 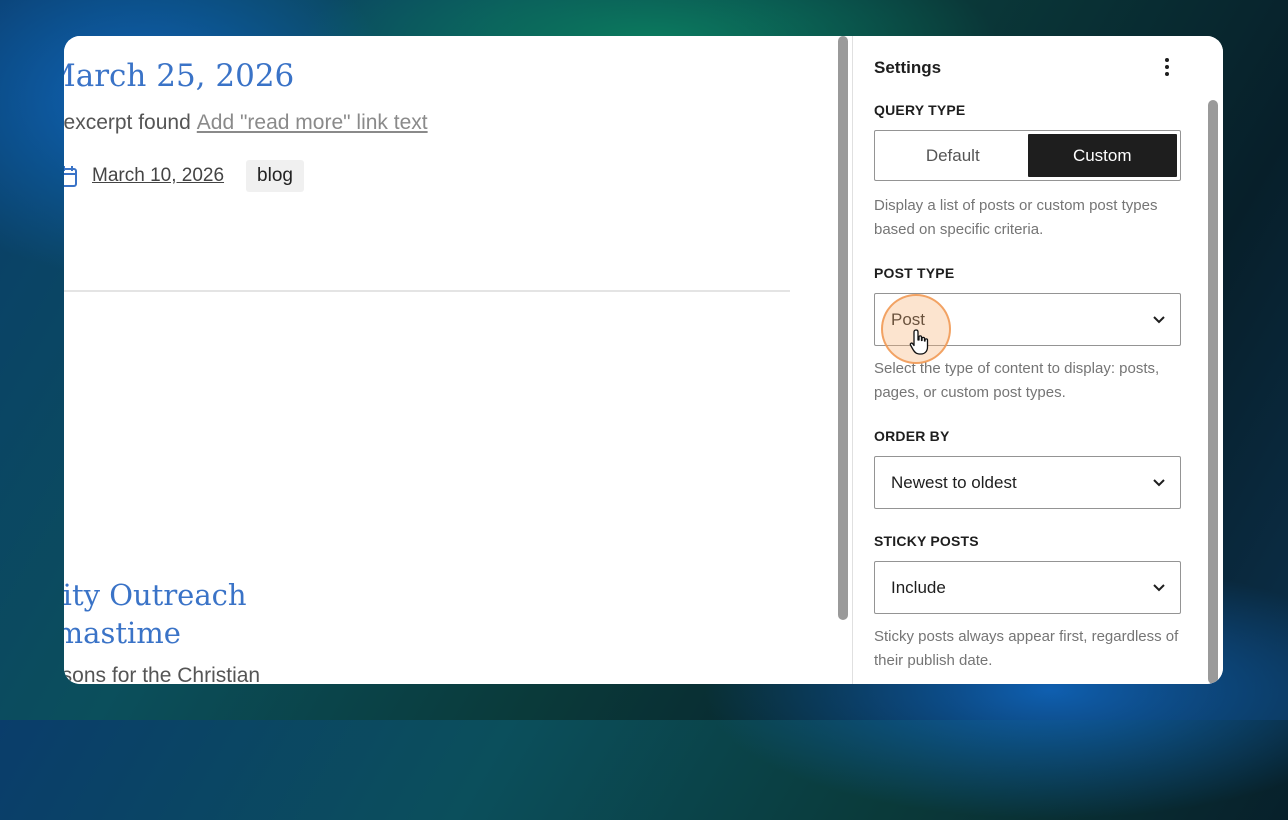 What do you see at coordinates (926, 541) in the screenshot?
I see `sticky-posts-label: STICKY POSTS` at bounding box center [926, 541].